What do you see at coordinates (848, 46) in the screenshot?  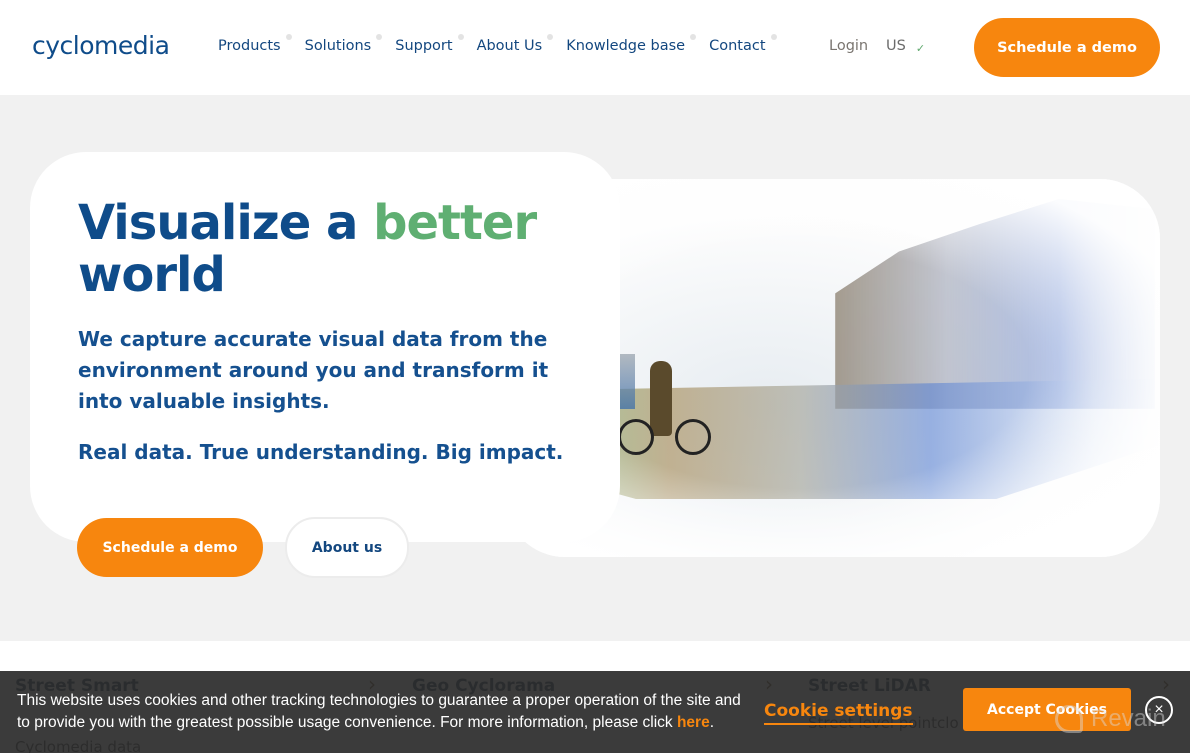 I see `login-link: Login` at bounding box center [848, 46].